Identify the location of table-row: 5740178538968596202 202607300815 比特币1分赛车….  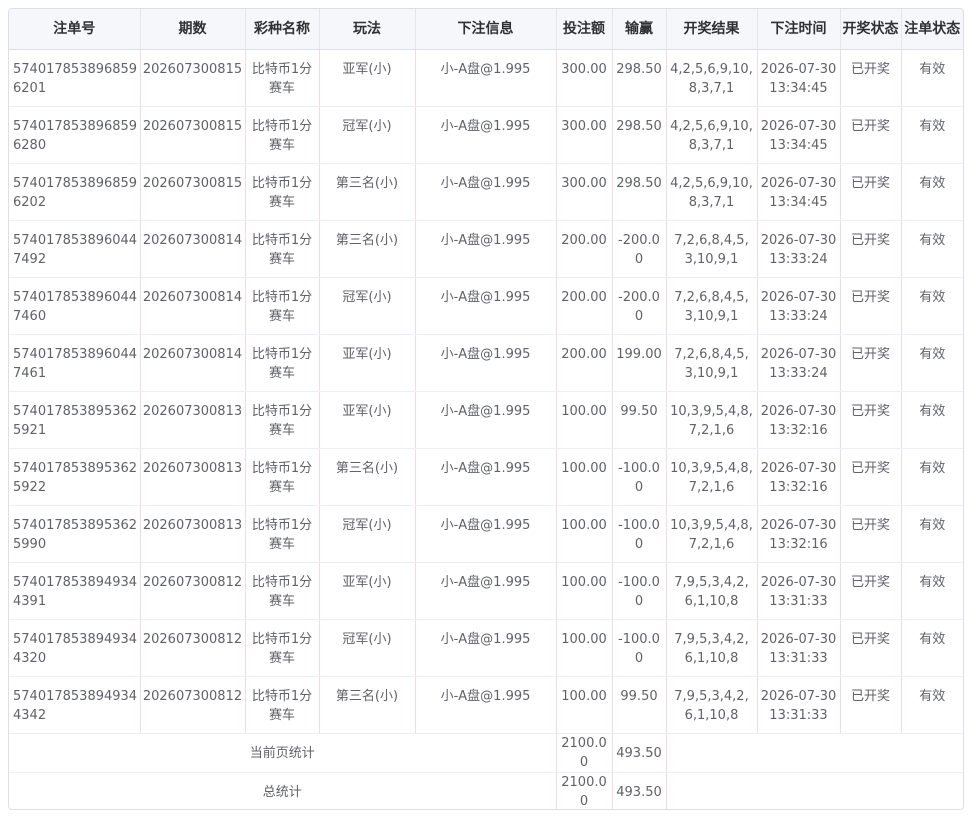
(486, 192).